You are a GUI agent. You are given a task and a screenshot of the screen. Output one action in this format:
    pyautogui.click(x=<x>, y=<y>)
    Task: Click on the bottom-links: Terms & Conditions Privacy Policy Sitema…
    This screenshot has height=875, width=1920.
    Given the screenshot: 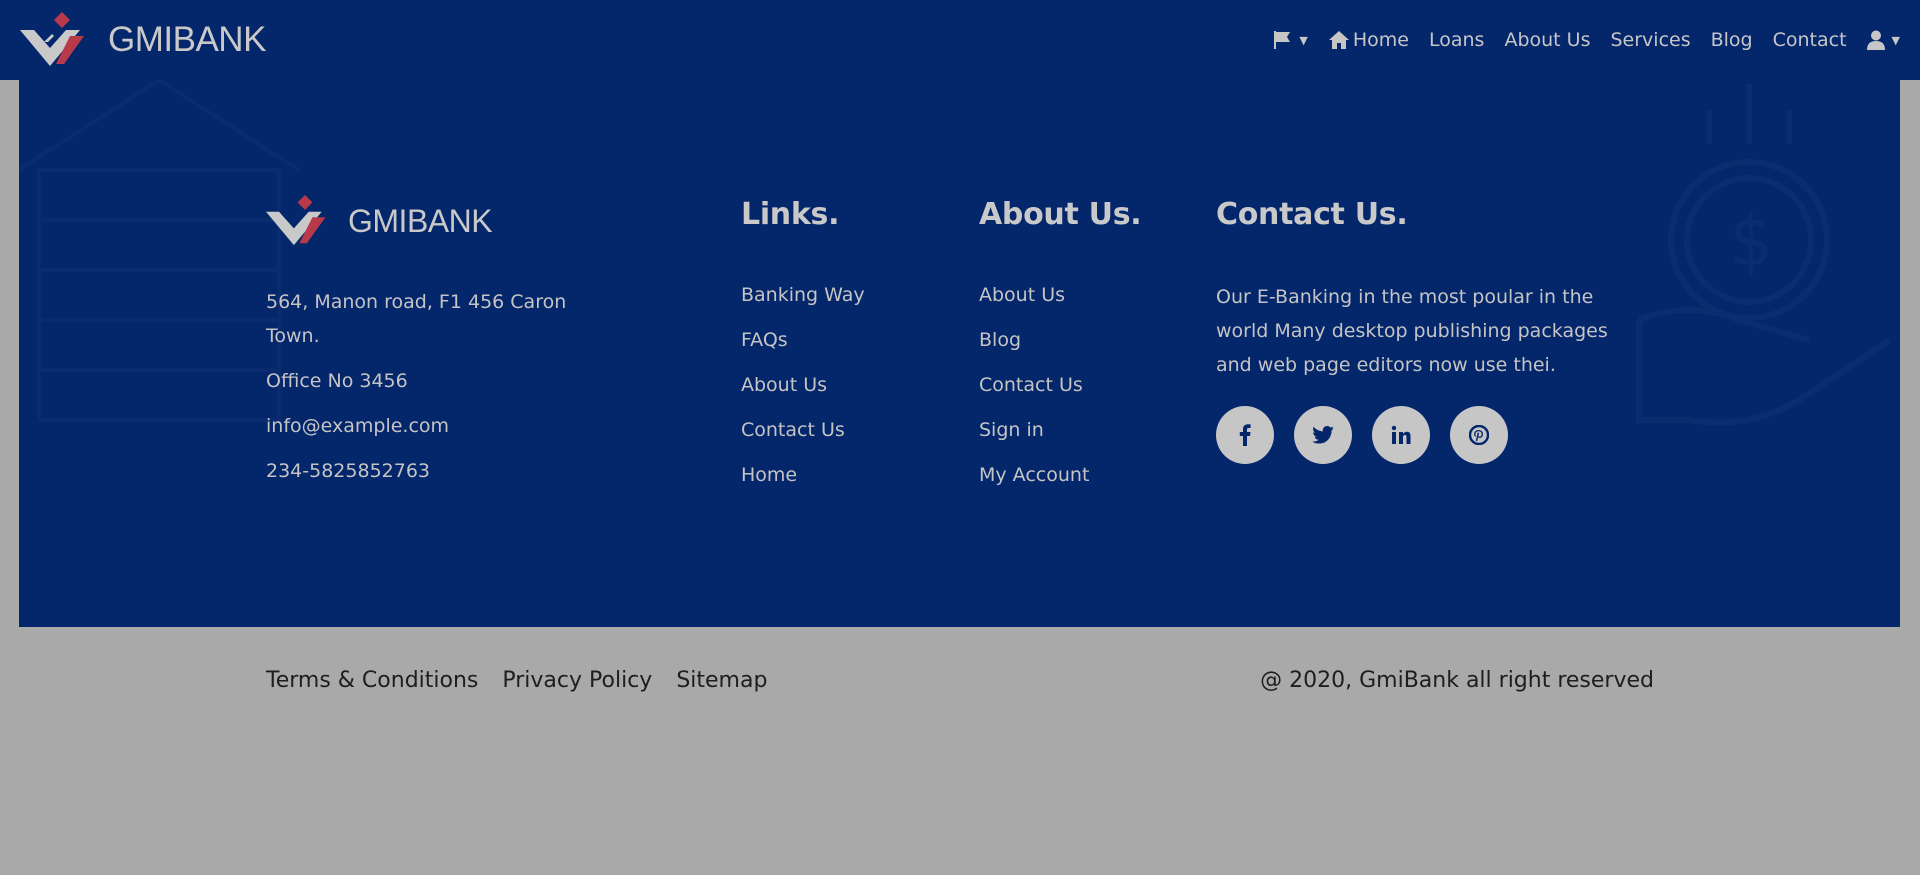 What is the action you would take?
    pyautogui.click(x=516, y=680)
    